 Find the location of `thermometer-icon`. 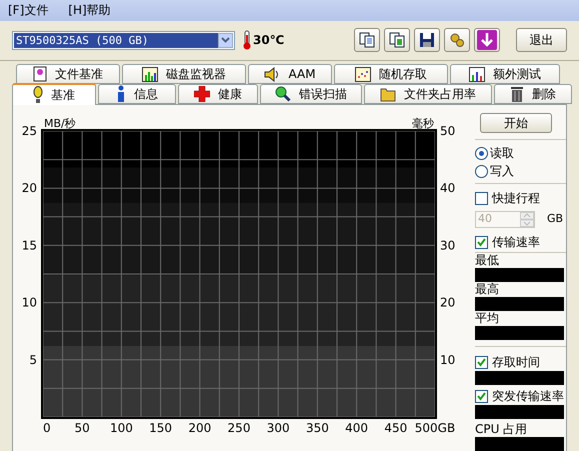

thermometer-icon is located at coordinates (247, 40).